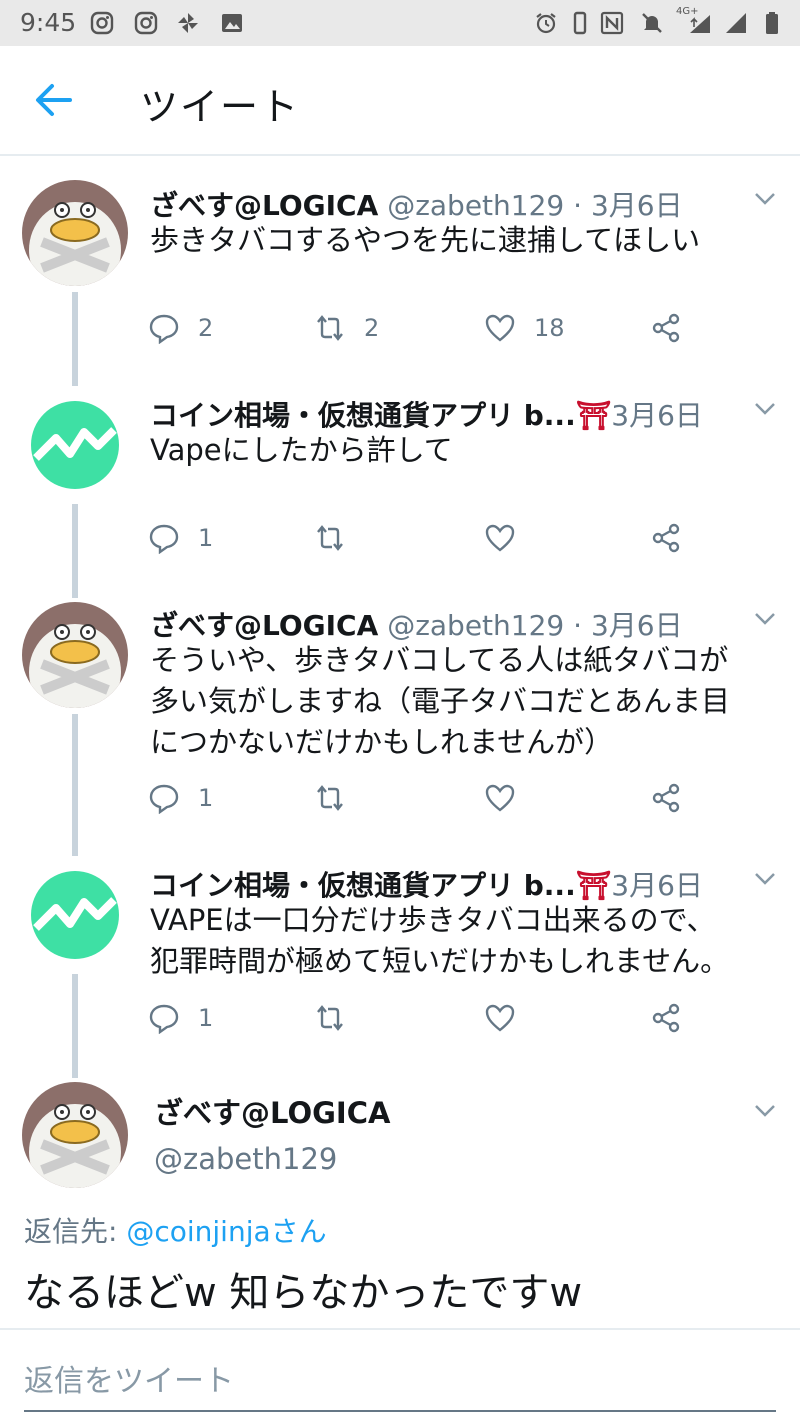 Image resolution: width=800 pixels, height=1422 pixels. I want to click on tweet-text-line: 多い気がしますね（電子タバコだとあんま目, so click(440, 701).